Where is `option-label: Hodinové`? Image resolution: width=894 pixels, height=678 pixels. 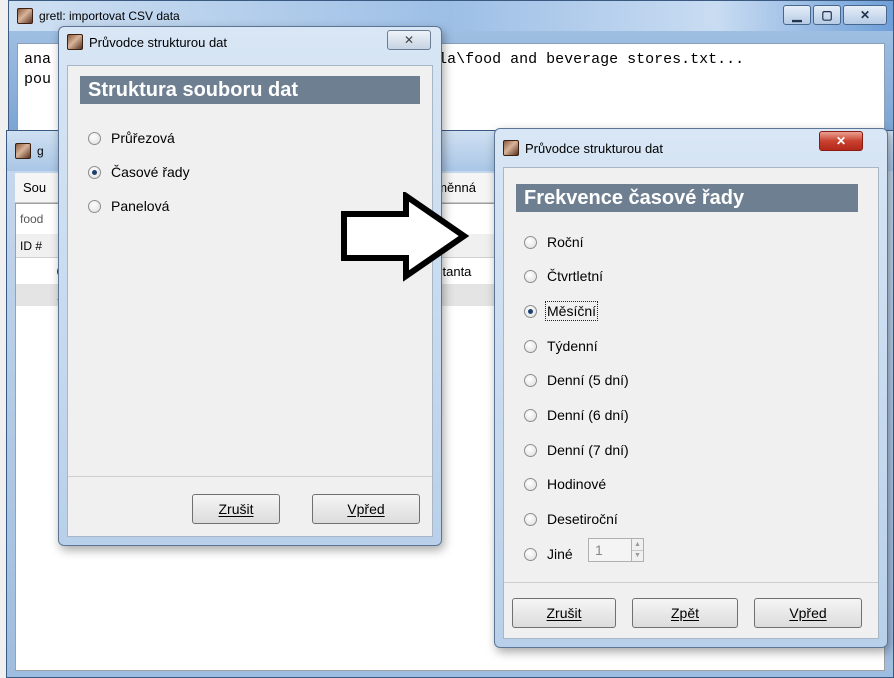
option-label: Hodinové is located at coordinates (577, 484).